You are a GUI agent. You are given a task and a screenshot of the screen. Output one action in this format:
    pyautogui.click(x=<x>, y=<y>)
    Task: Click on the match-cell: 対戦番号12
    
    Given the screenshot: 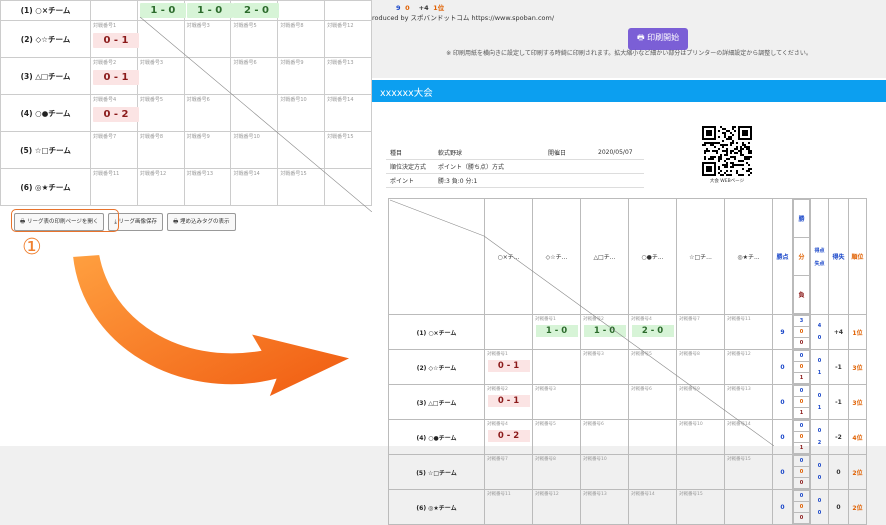 What is the action you would take?
    pyautogui.click(x=556, y=507)
    